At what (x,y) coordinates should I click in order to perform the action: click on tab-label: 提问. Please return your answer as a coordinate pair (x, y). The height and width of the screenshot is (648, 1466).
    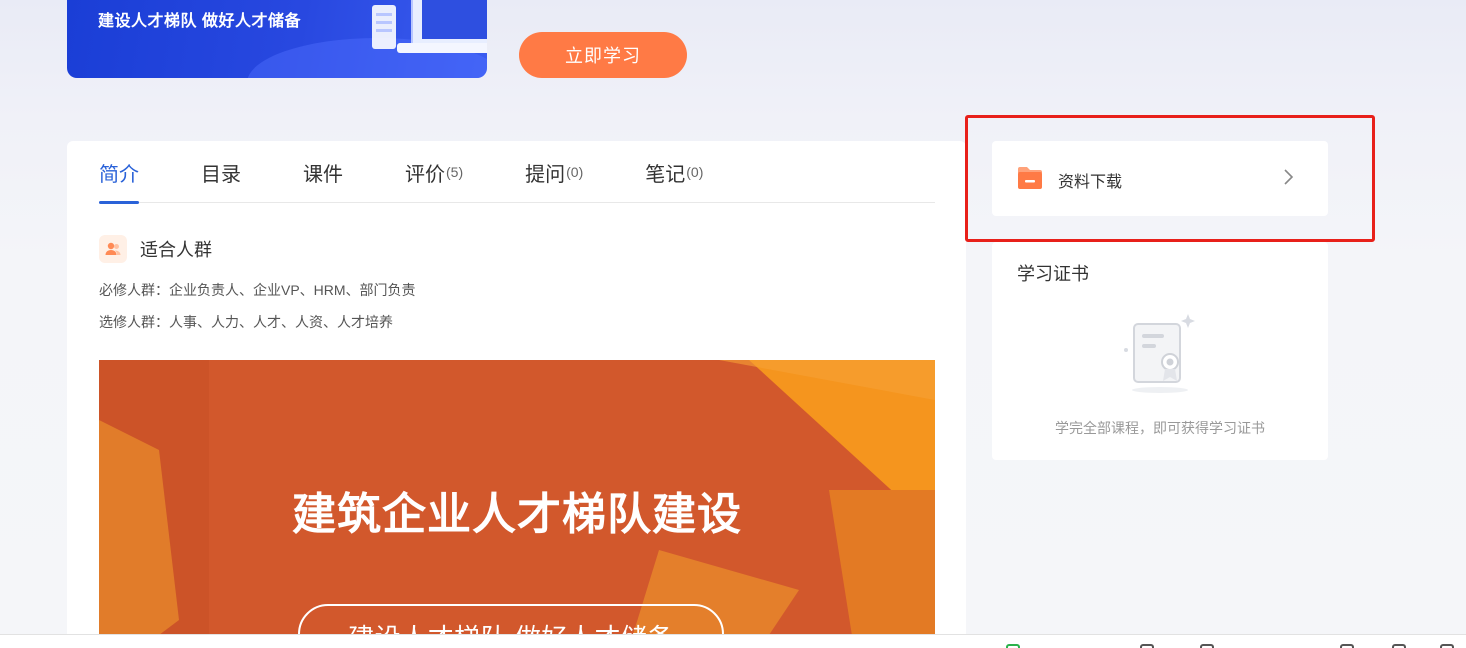
    Looking at the image, I should click on (545, 174).